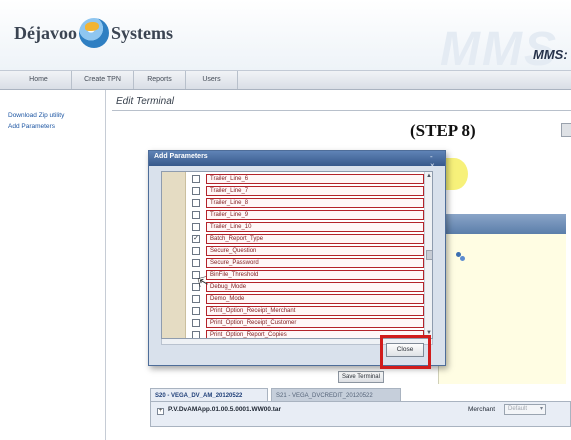 This screenshot has width=571, height=440. I want to click on logo-text-left: Déjavoo, so click(45, 32).